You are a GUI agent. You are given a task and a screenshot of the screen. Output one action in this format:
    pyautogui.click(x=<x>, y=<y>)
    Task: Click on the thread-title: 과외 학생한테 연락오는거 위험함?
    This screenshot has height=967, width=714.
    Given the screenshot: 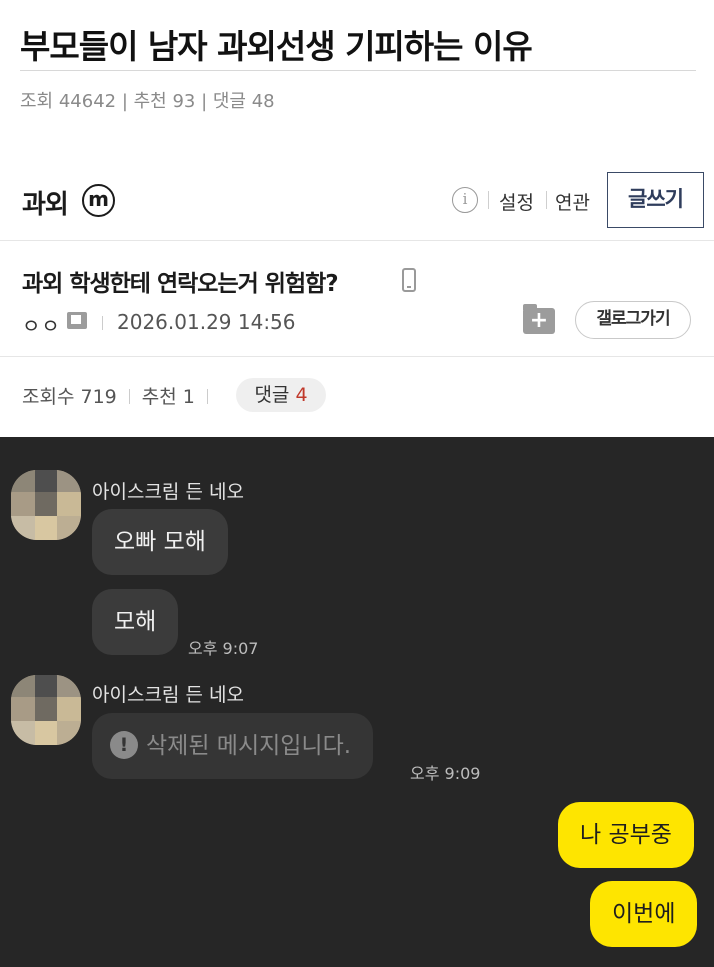 What is the action you would take?
    pyautogui.click(x=180, y=284)
    